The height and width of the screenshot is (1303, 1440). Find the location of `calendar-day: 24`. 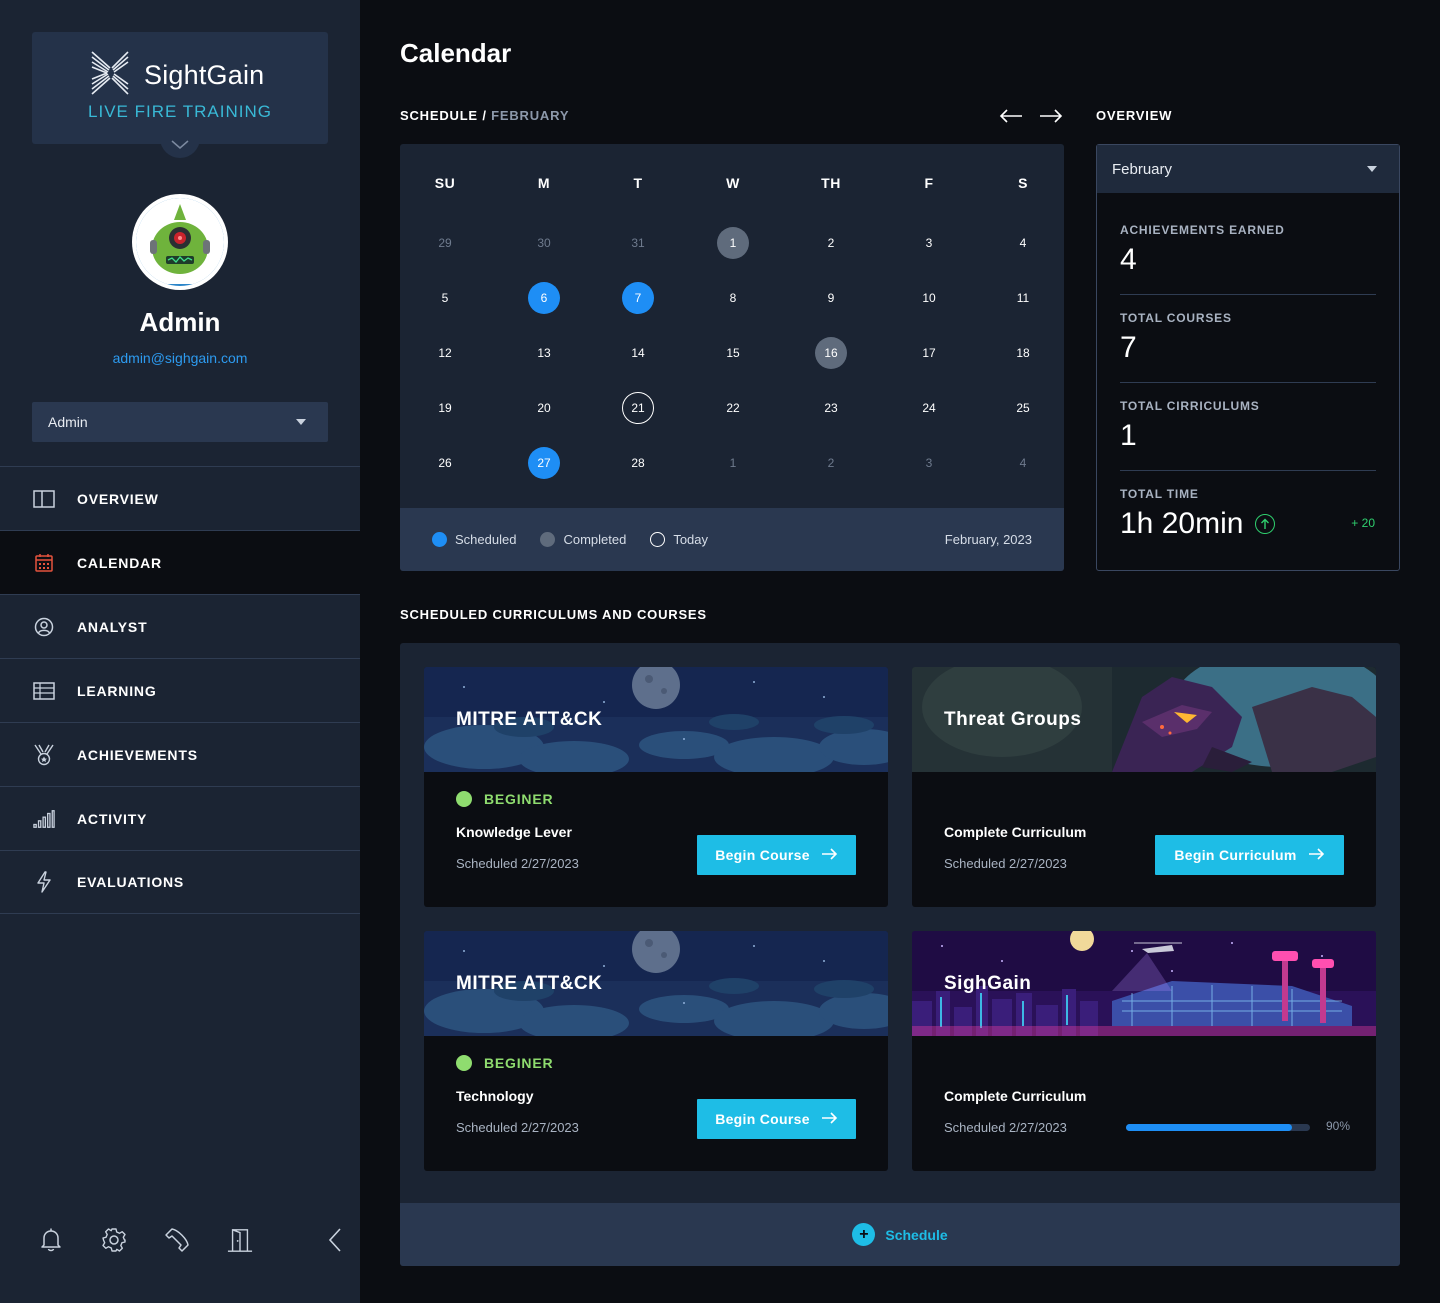

calendar-day: 24 is located at coordinates (929, 408).